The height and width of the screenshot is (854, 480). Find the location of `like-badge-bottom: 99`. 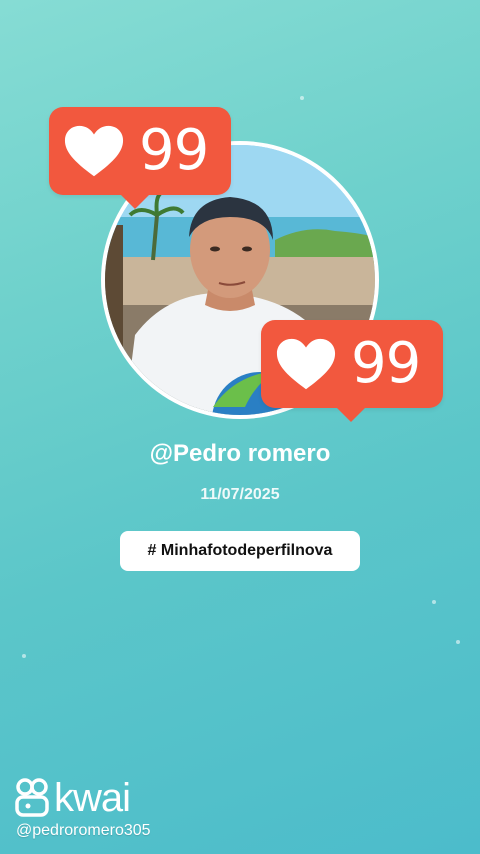

like-badge-bottom: 99 is located at coordinates (352, 371).